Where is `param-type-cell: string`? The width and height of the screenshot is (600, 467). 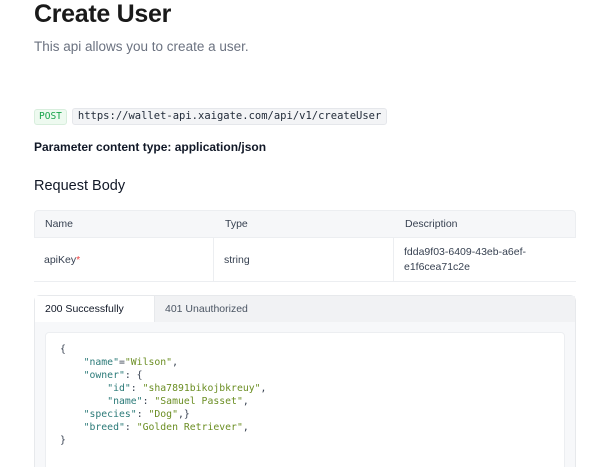 param-type-cell: string is located at coordinates (304, 259).